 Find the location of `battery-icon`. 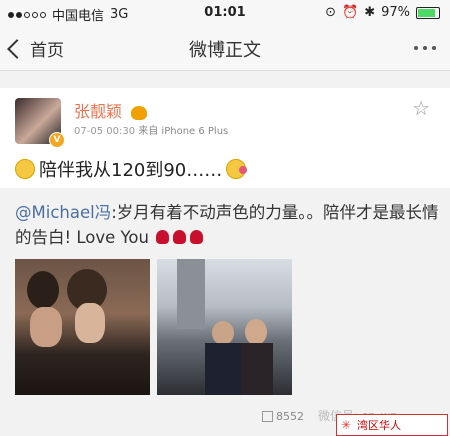

battery-icon is located at coordinates (428, 12).